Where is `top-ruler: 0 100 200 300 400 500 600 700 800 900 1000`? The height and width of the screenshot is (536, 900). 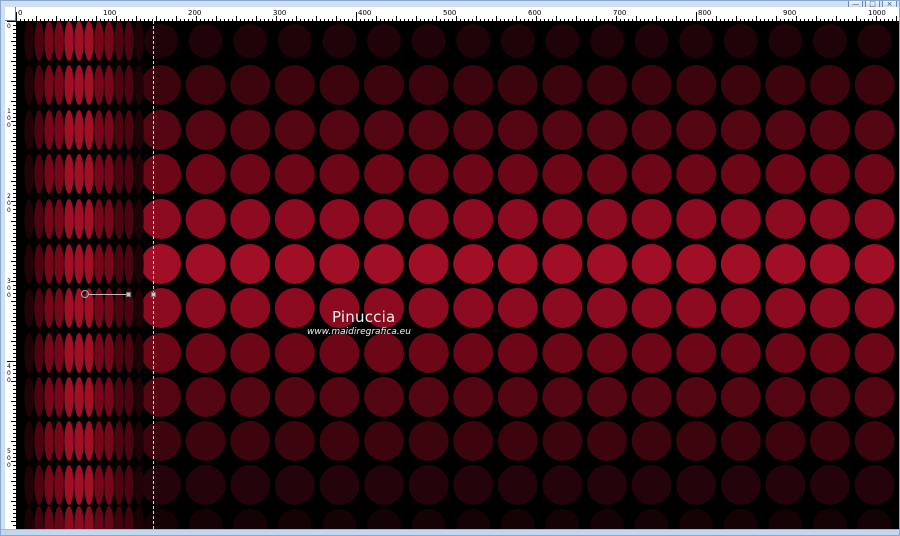
top-ruler: 0 100 200 300 400 500 600 700 800 900 1000 is located at coordinates (457, 14).